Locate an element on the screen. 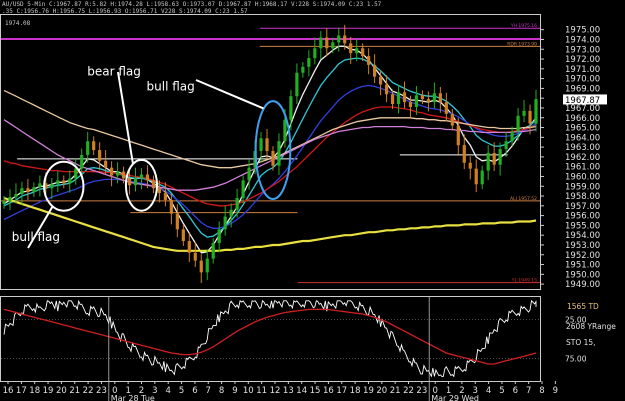 The image size is (625, 401). oscillator-label: STO 15, is located at coordinates (581, 342).